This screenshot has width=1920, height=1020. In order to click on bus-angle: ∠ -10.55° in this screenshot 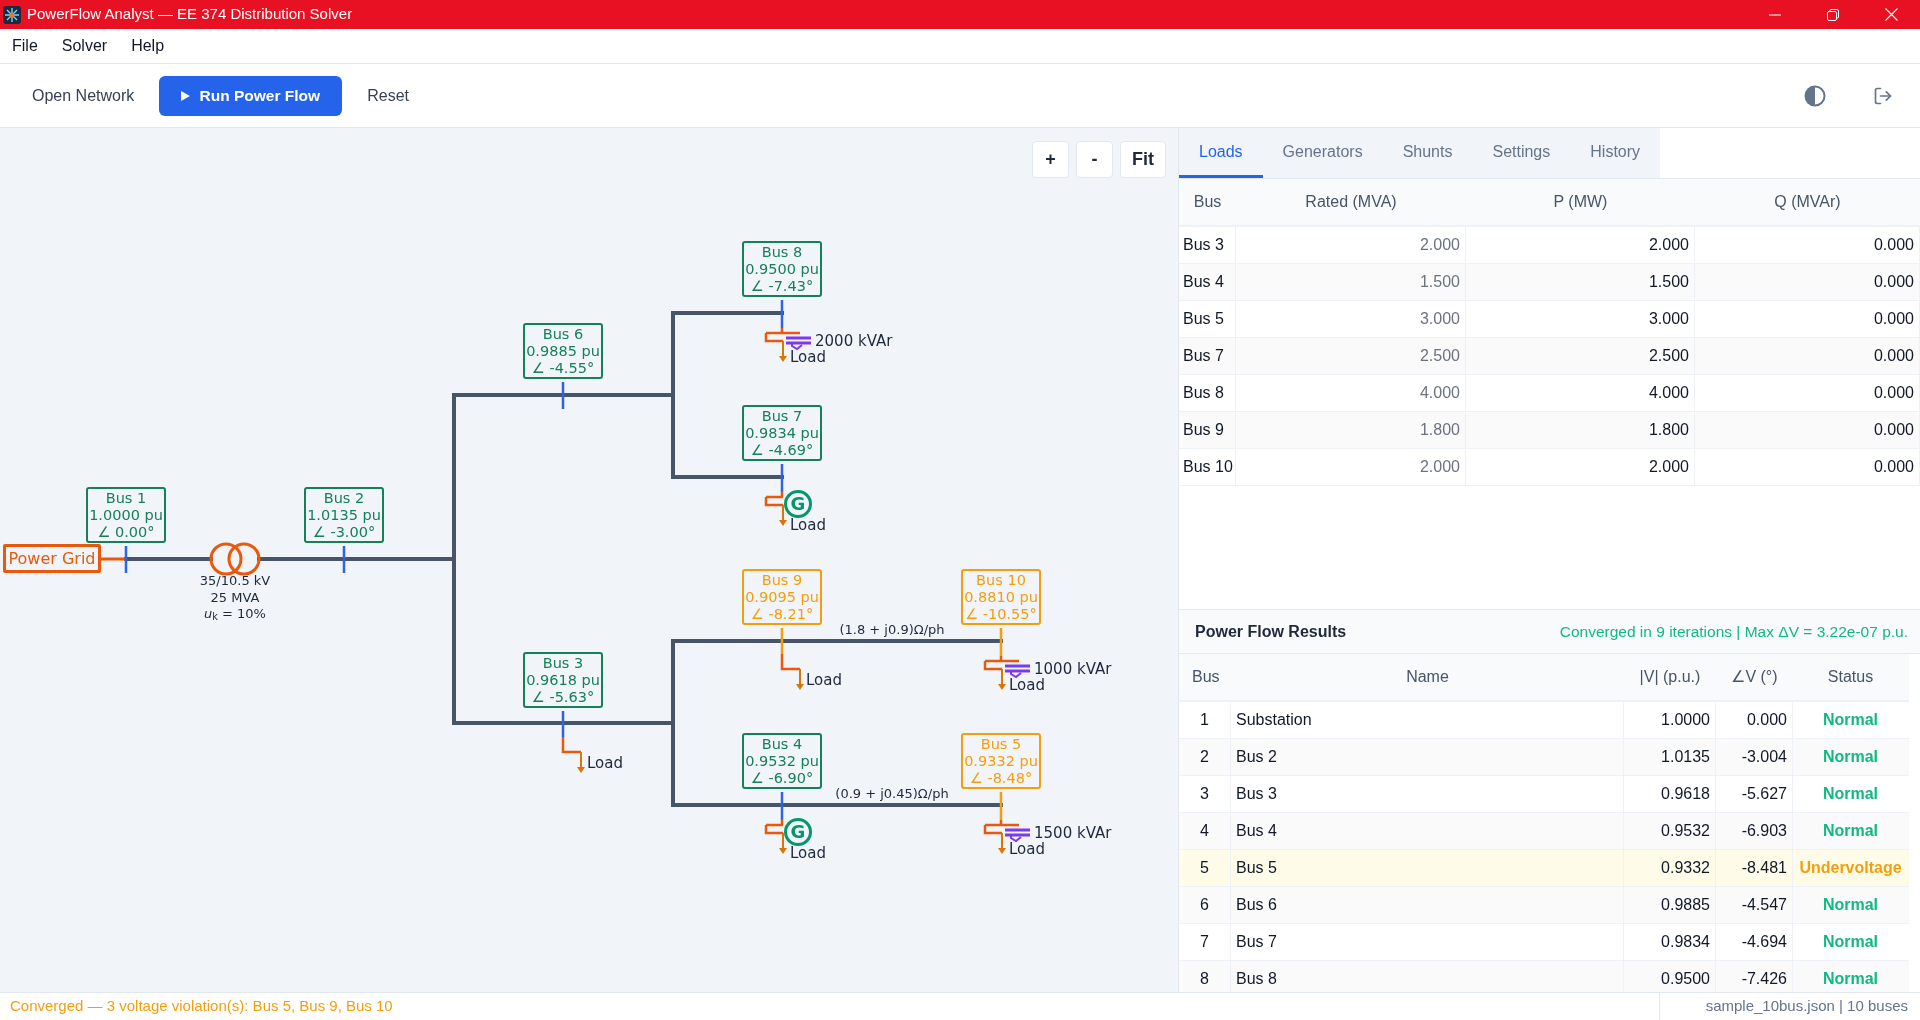, I will do `click(1001, 614)`.